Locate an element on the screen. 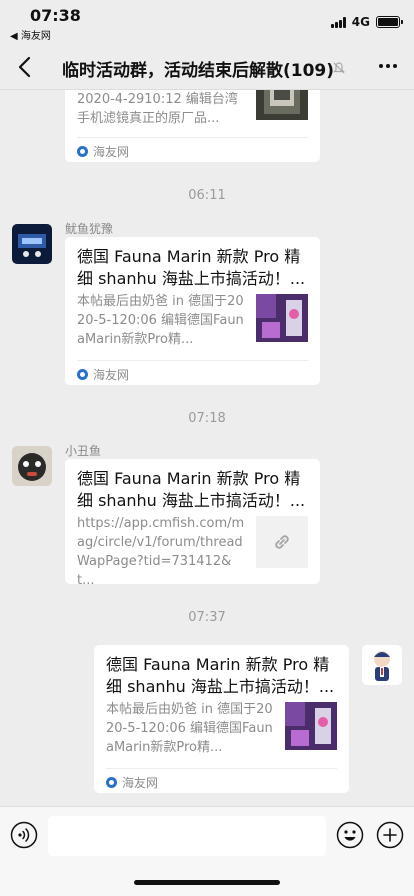 The width and height of the screenshot is (414, 896). more-icon is located at coordinates (388, 68).